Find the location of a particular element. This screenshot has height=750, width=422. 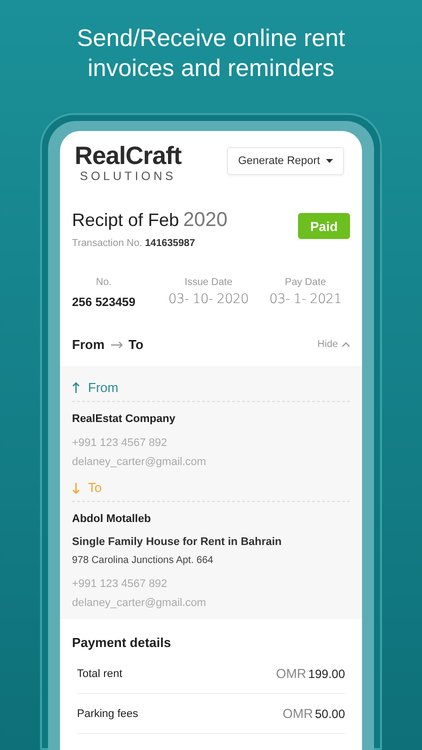

chevron-icon is located at coordinates (346, 344).